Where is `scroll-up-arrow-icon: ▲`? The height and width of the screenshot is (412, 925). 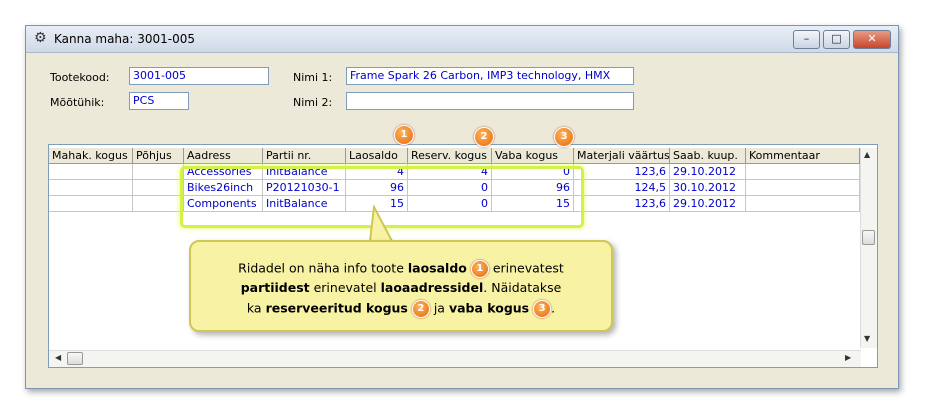
scroll-up-arrow-icon: ▲ is located at coordinates (867, 154).